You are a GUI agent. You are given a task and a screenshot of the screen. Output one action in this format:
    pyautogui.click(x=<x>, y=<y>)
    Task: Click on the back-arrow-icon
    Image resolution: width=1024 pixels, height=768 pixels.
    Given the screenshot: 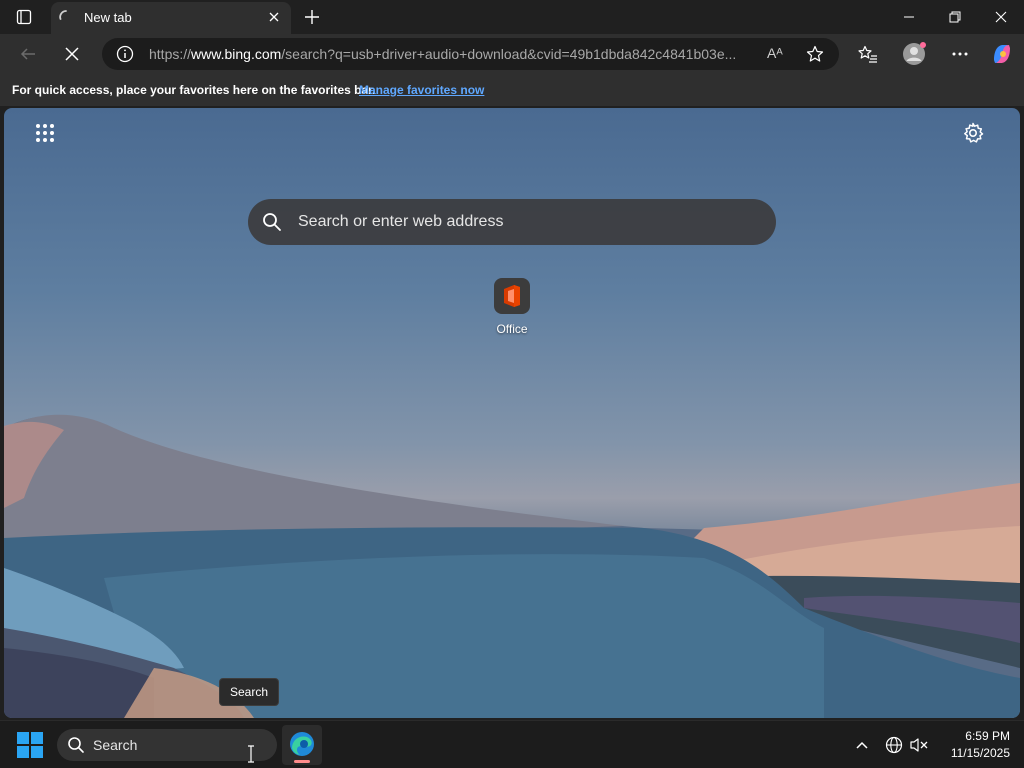 What is the action you would take?
    pyautogui.click(x=27, y=54)
    